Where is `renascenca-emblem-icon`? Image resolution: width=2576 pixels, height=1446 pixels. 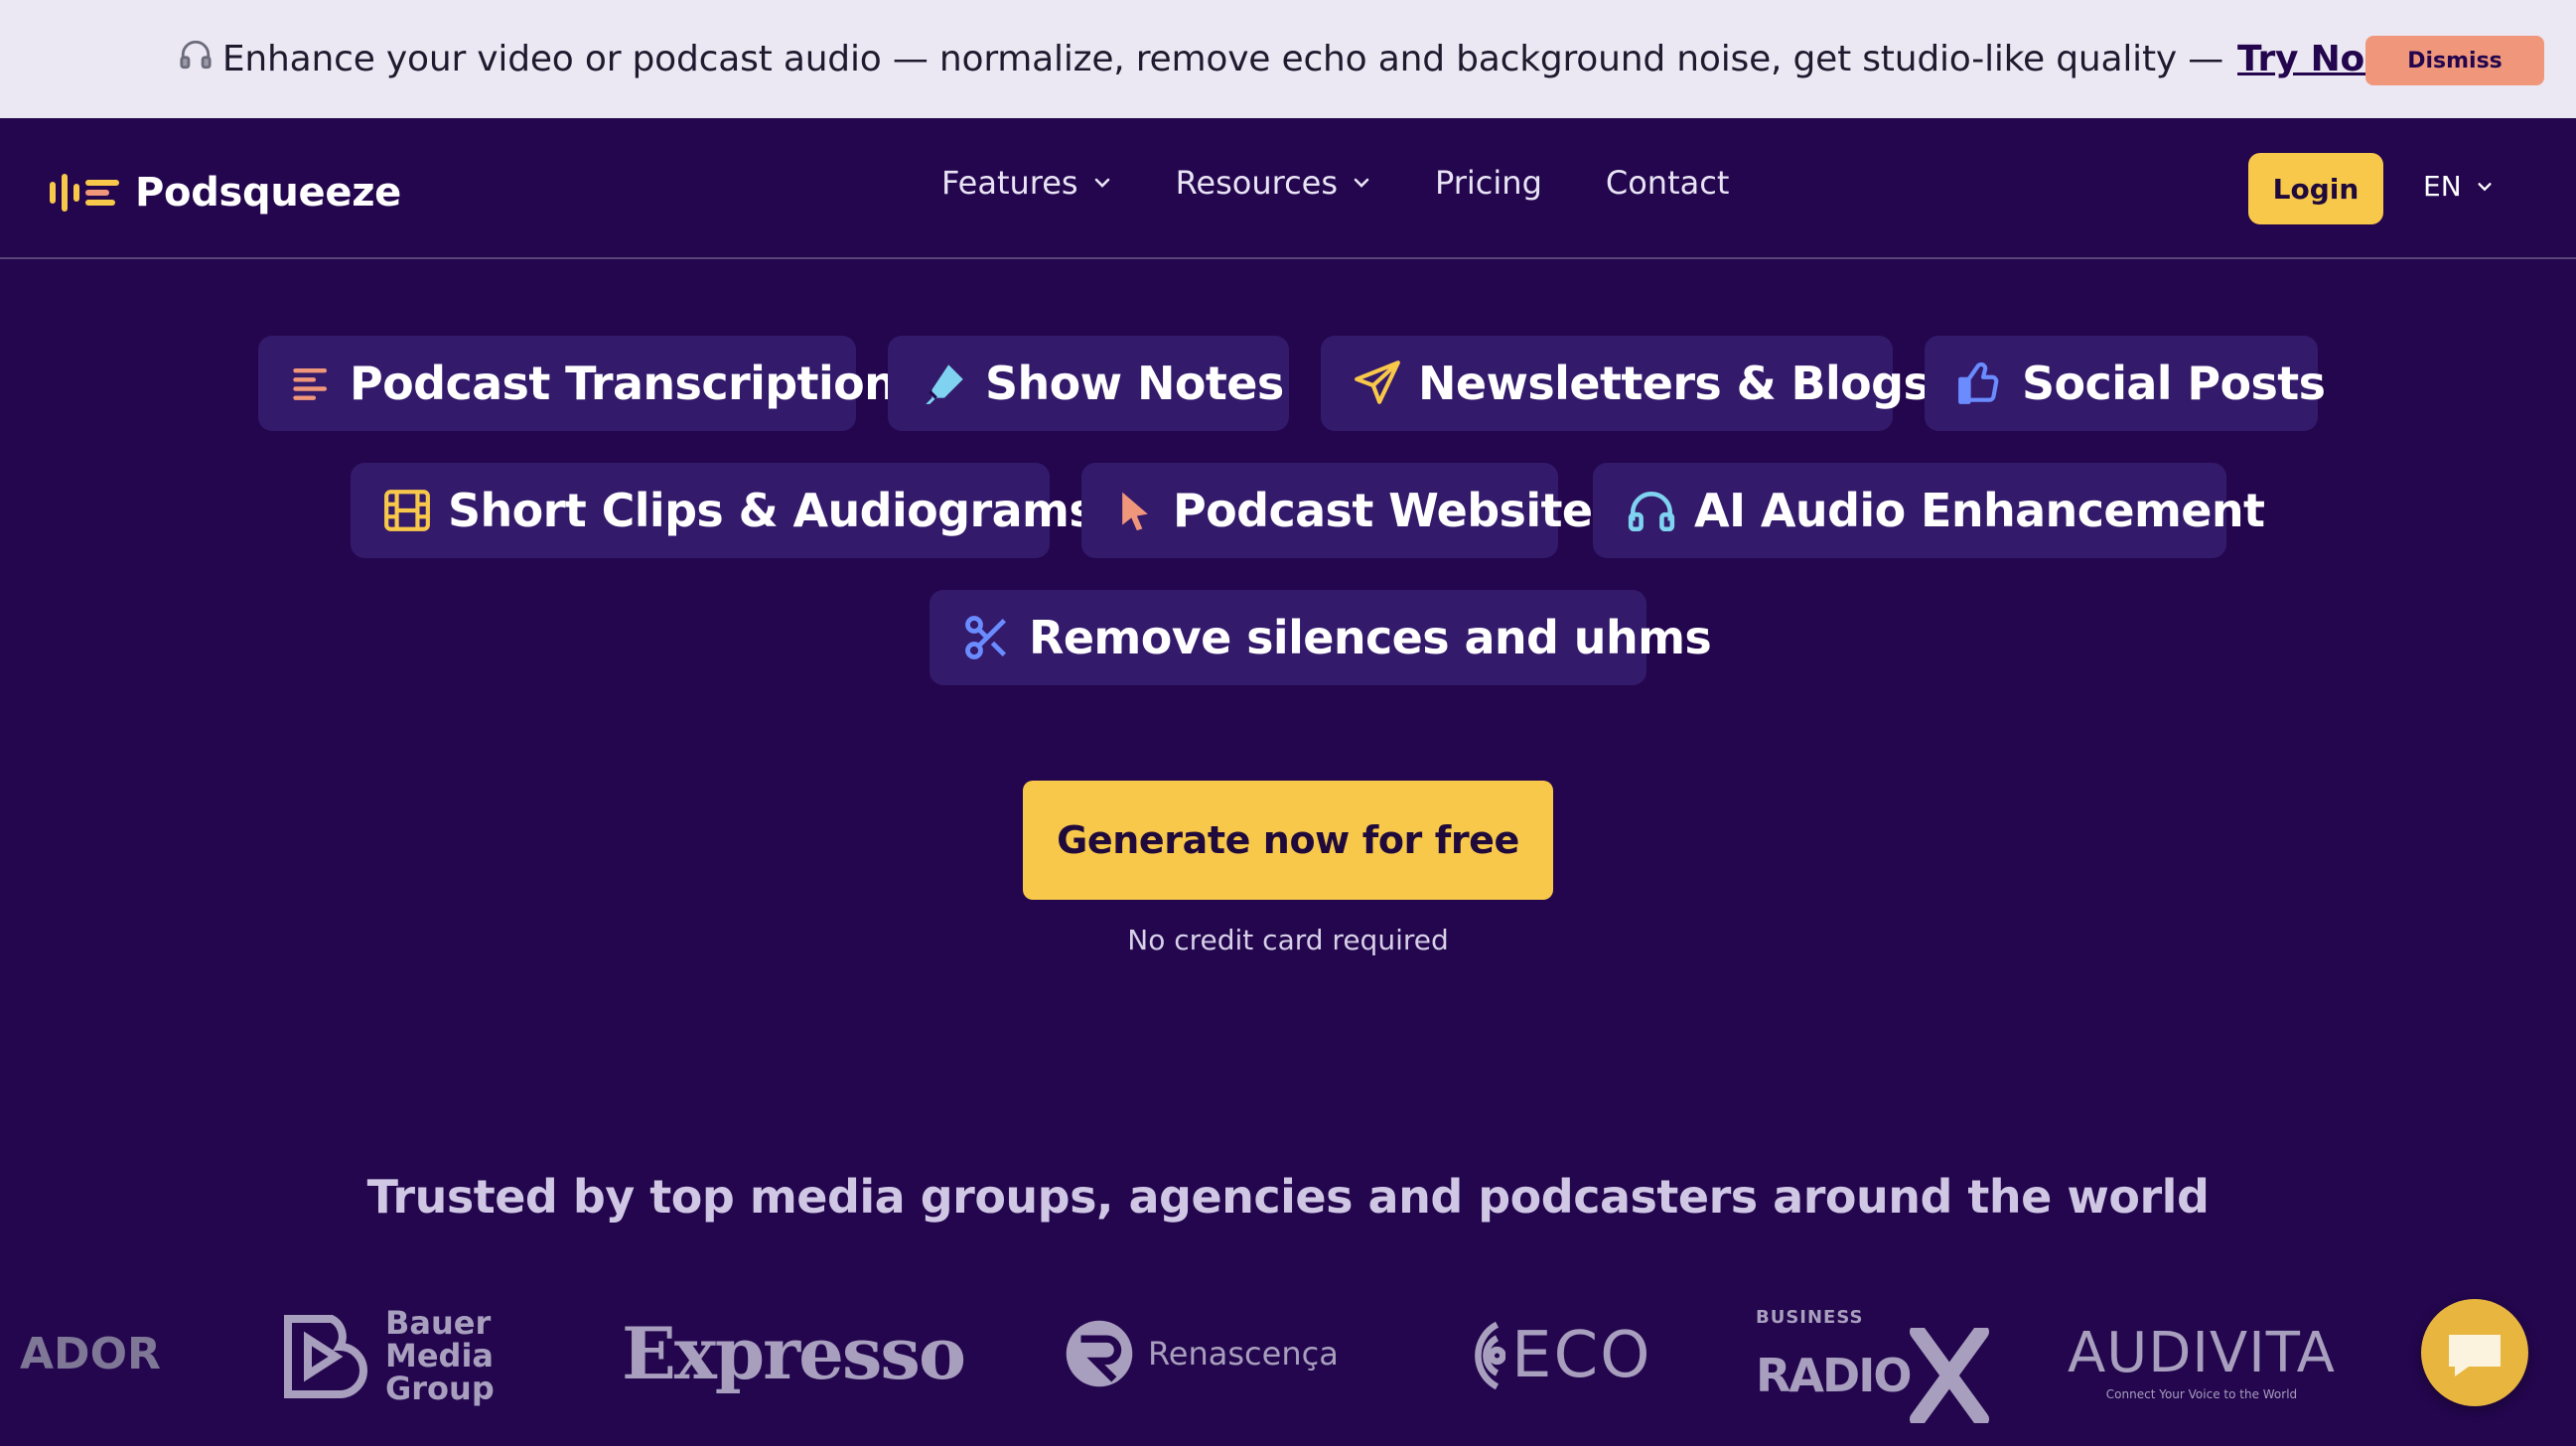 renascenca-emblem-icon is located at coordinates (1099, 1353).